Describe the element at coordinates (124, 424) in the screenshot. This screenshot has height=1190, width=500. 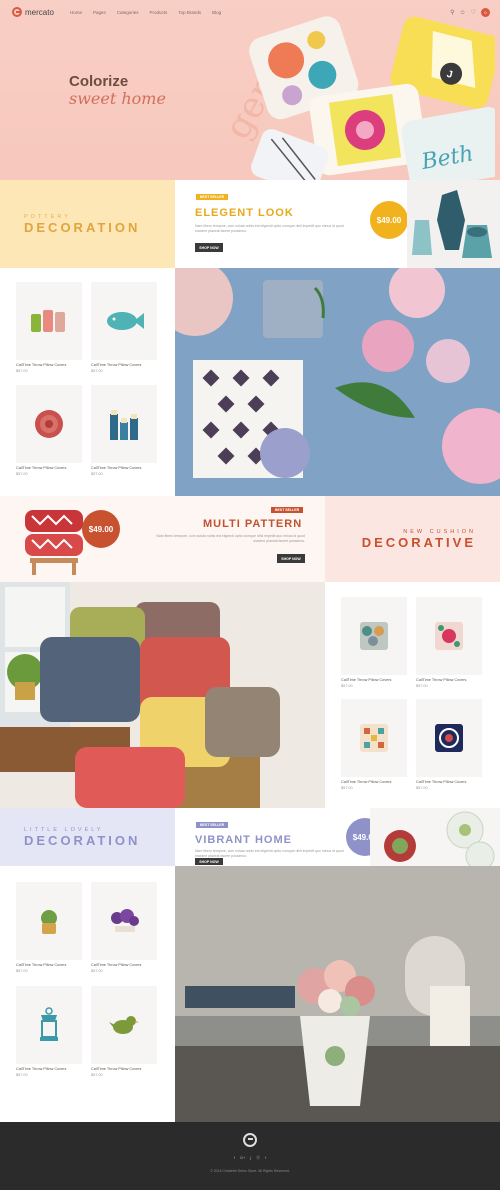
I see `candles-icon` at that location.